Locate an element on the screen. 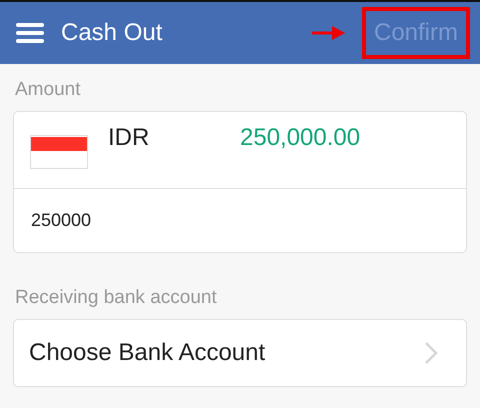 The image size is (480, 408). amount-input: 250000 is located at coordinates (240, 221).